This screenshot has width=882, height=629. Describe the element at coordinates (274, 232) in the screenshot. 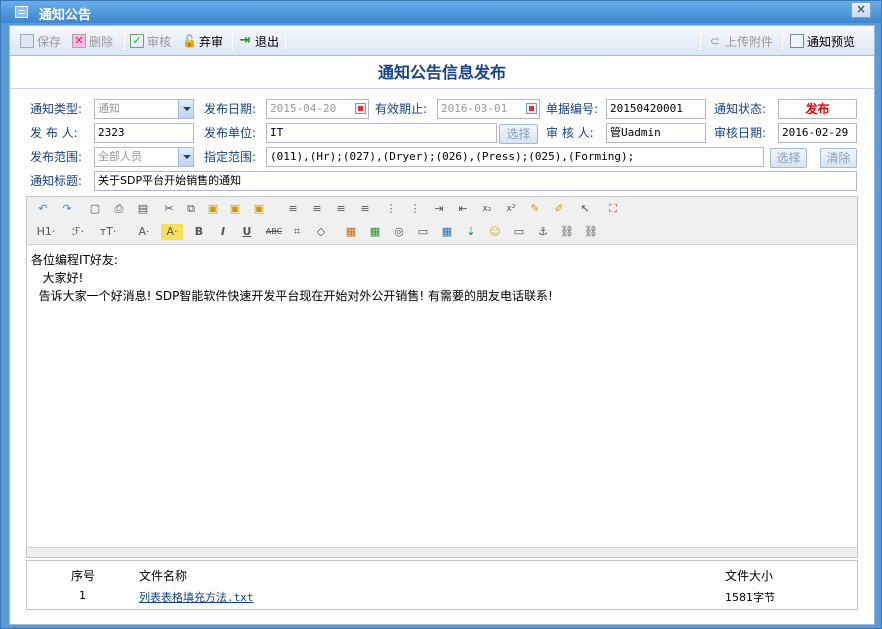

I see `strikethrough-icon: ABC` at that location.